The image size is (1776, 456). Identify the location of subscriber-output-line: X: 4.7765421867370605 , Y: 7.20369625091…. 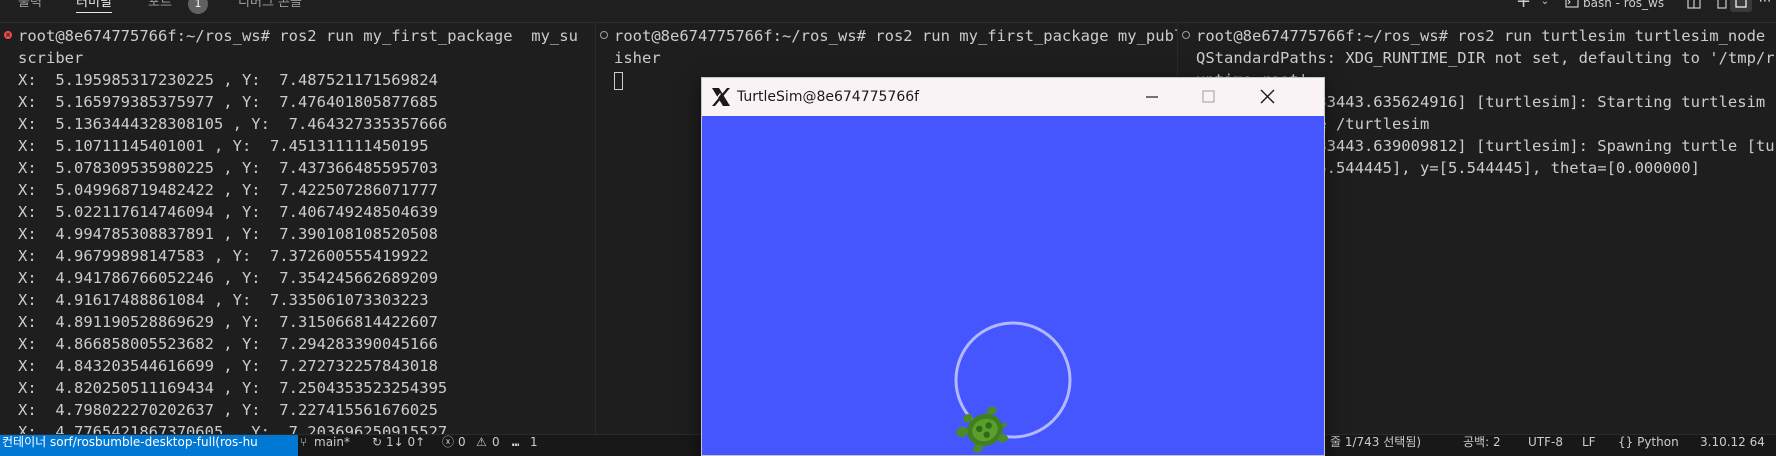
(233, 428).